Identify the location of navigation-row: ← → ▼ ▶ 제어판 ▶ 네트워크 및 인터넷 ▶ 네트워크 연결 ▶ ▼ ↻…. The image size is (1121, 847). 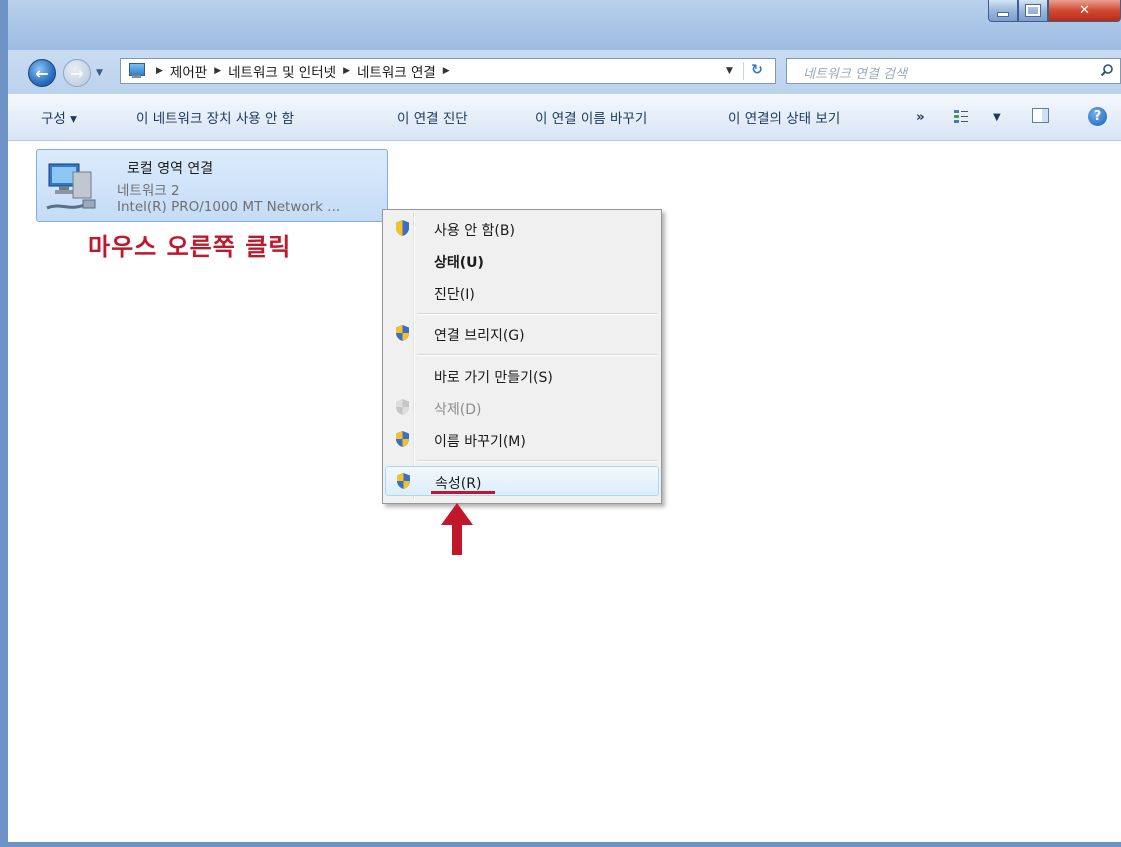
(564, 72).